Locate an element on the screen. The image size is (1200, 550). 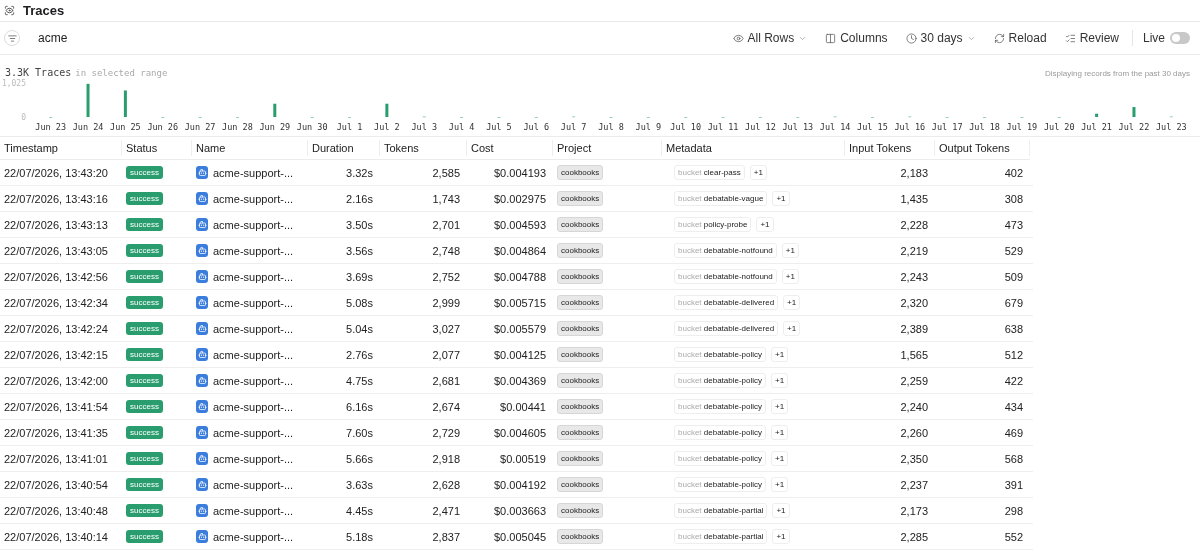
axis-tick-label: Jun 29 is located at coordinates (275, 127).